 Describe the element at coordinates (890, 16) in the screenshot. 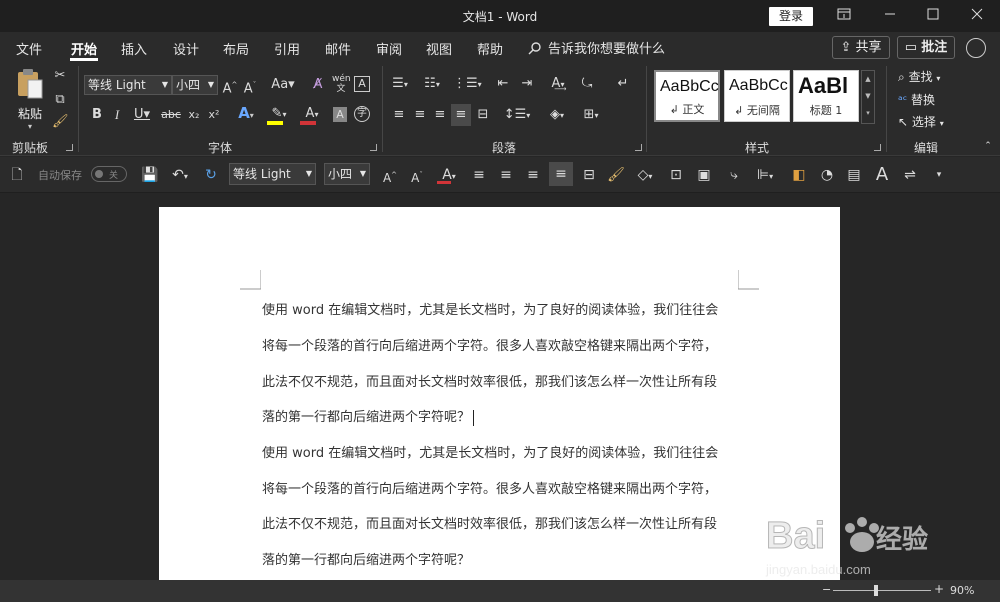

I see `minimize-icon` at that location.